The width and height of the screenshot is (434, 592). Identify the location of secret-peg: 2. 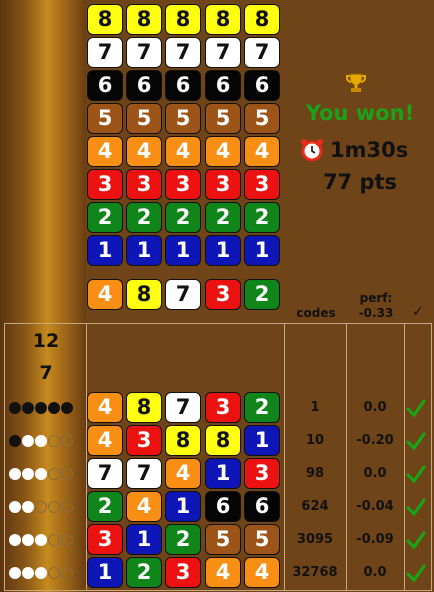
(262, 294).